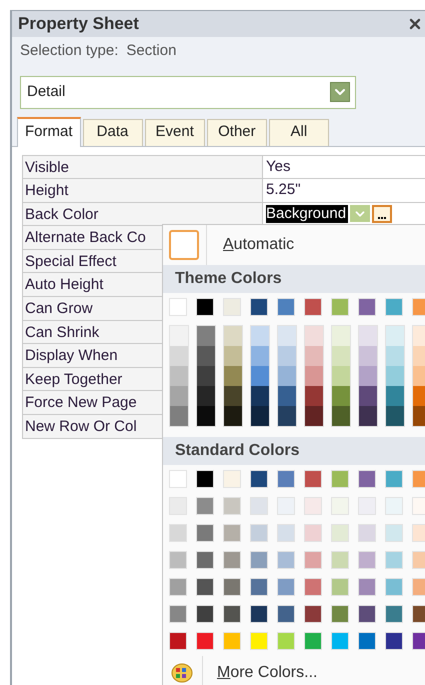  What do you see at coordinates (415, 24) in the screenshot?
I see `close-icon` at bounding box center [415, 24].